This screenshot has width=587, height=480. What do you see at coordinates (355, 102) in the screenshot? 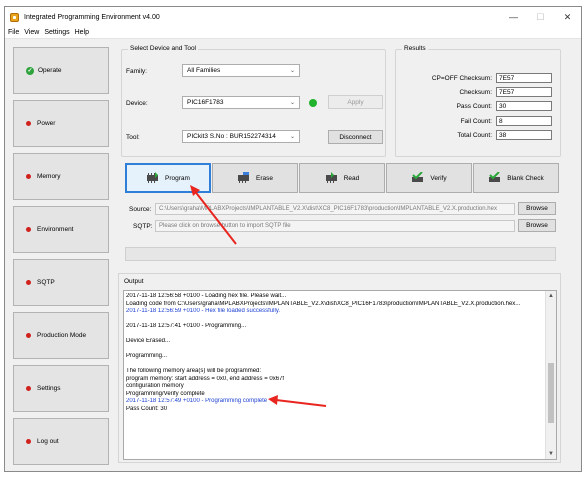
I see `apply-button: Apply` at bounding box center [355, 102].